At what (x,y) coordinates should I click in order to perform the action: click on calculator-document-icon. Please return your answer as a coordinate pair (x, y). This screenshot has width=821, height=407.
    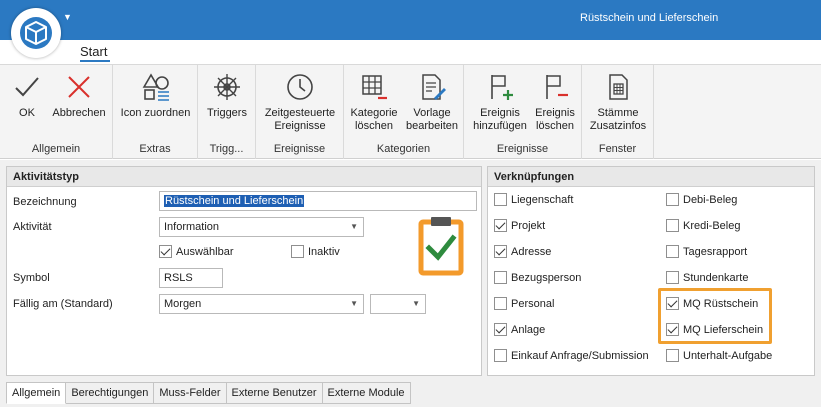
    Looking at the image, I should click on (618, 87).